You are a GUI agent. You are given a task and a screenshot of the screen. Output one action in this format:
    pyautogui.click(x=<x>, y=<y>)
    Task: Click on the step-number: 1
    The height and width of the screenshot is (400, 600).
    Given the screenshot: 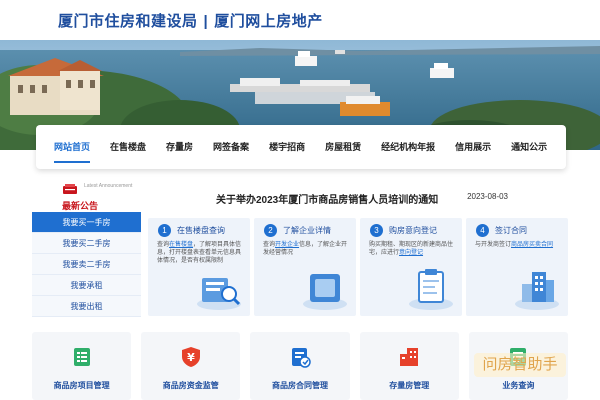 What is the action you would take?
    pyautogui.click(x=164, y=230)
    